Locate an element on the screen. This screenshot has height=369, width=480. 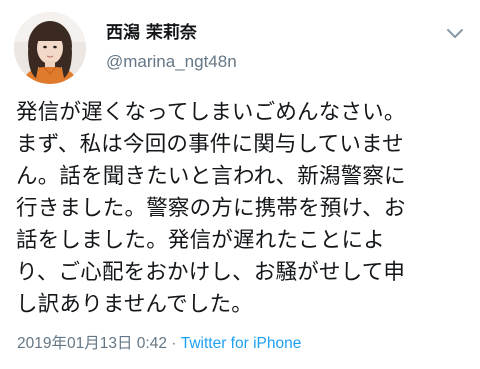
tweet-meta: 2019年01月13日 0:42 · Twitter for iPhone is located at coordinates (159, 344).